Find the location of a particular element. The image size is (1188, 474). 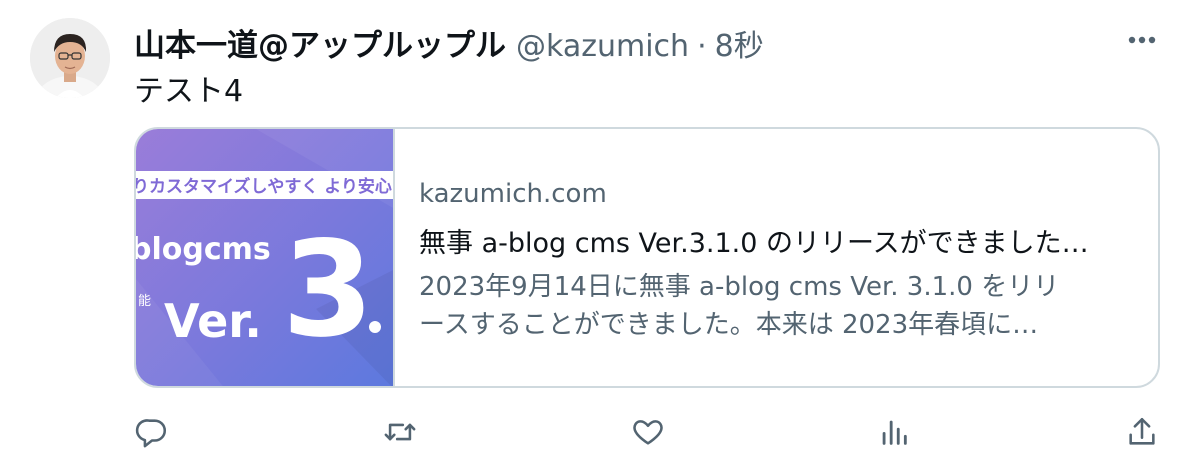

more-horizontal-icon is located at coordinates (1142, 40).